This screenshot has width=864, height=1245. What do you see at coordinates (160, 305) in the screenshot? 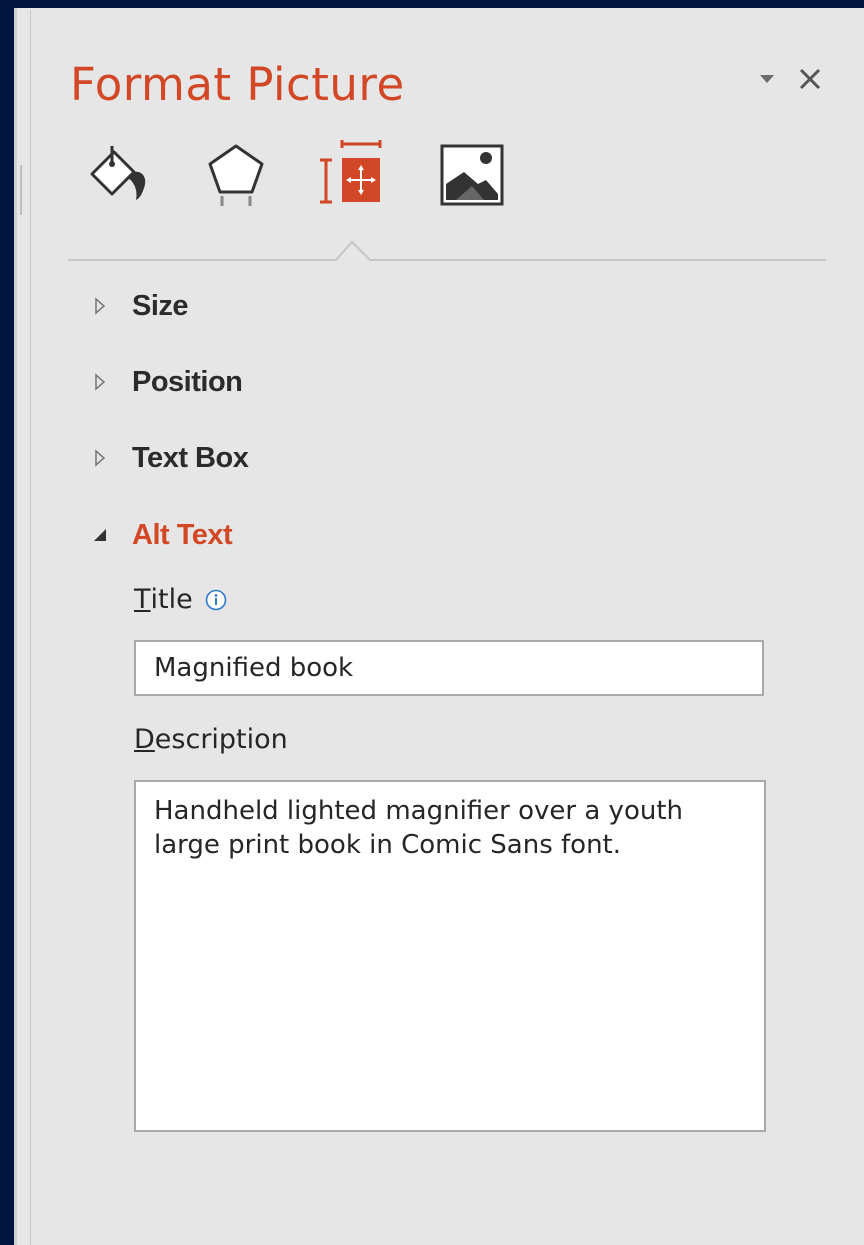
I see `section-label: Size` at bounding box center [160, 305].